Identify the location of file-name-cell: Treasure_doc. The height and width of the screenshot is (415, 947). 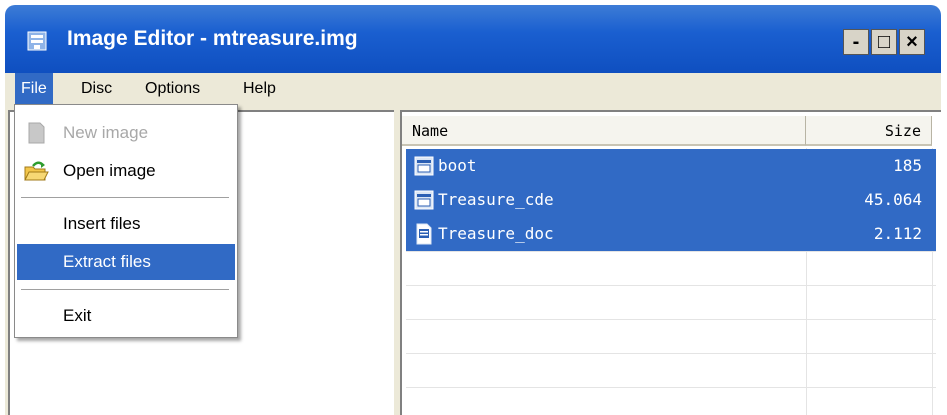
(484, 234).